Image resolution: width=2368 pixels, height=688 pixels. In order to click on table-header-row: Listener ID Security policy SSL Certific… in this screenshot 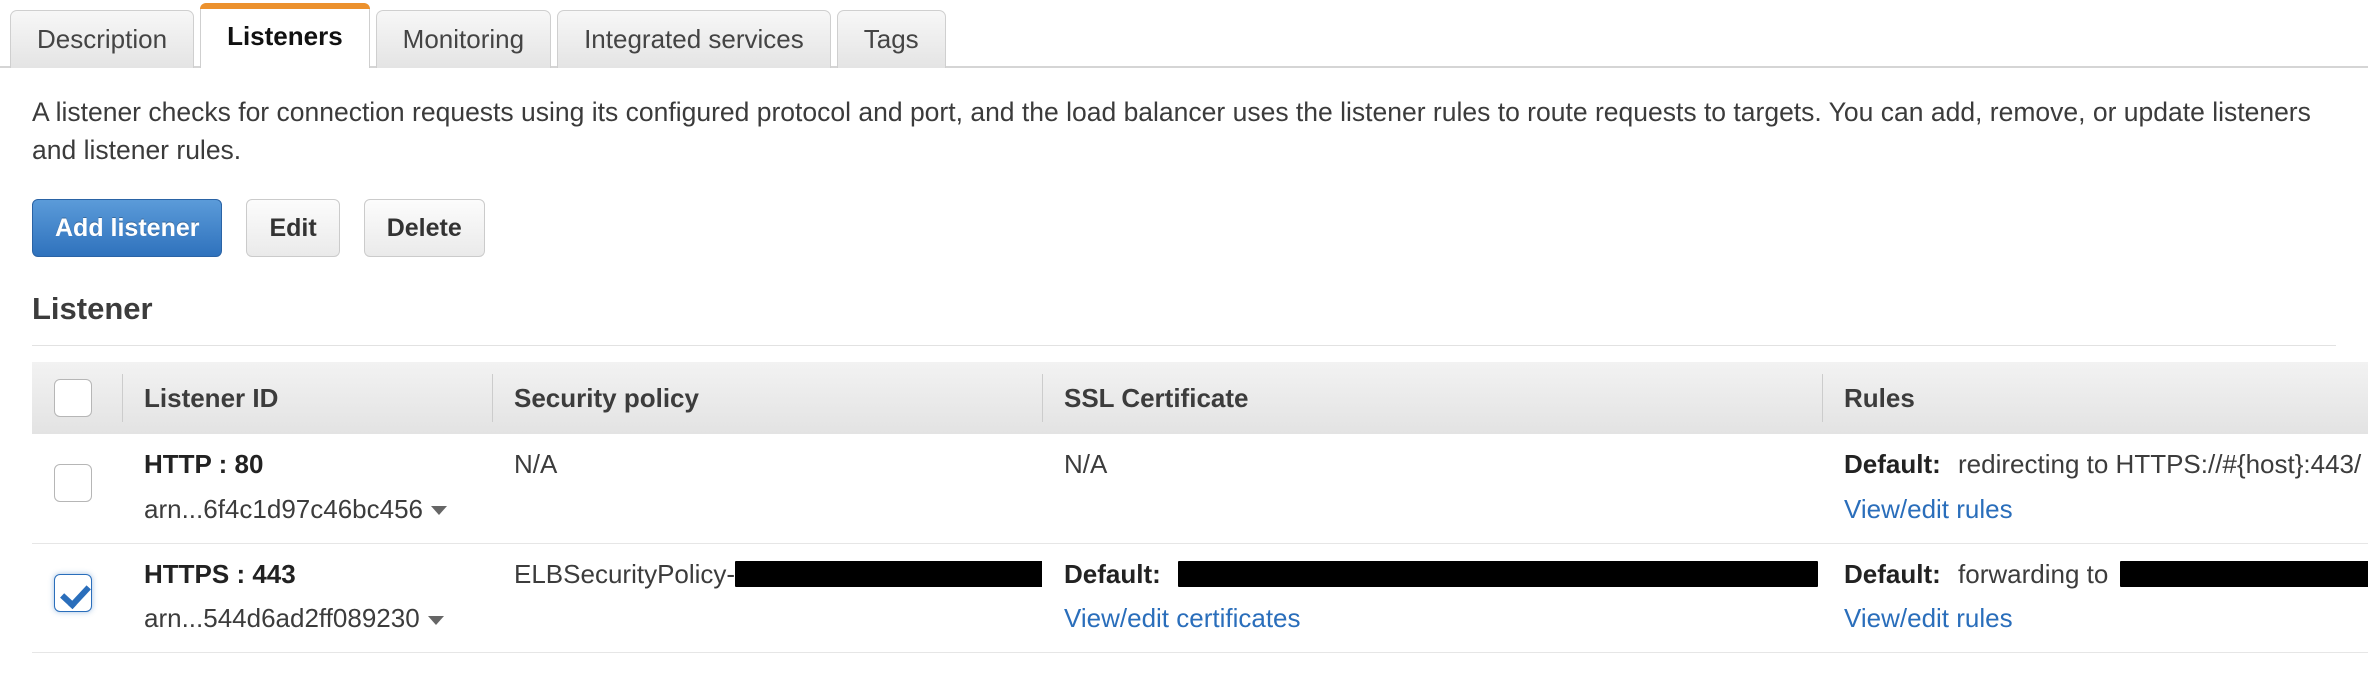, I will do `click(1200, 398)`.